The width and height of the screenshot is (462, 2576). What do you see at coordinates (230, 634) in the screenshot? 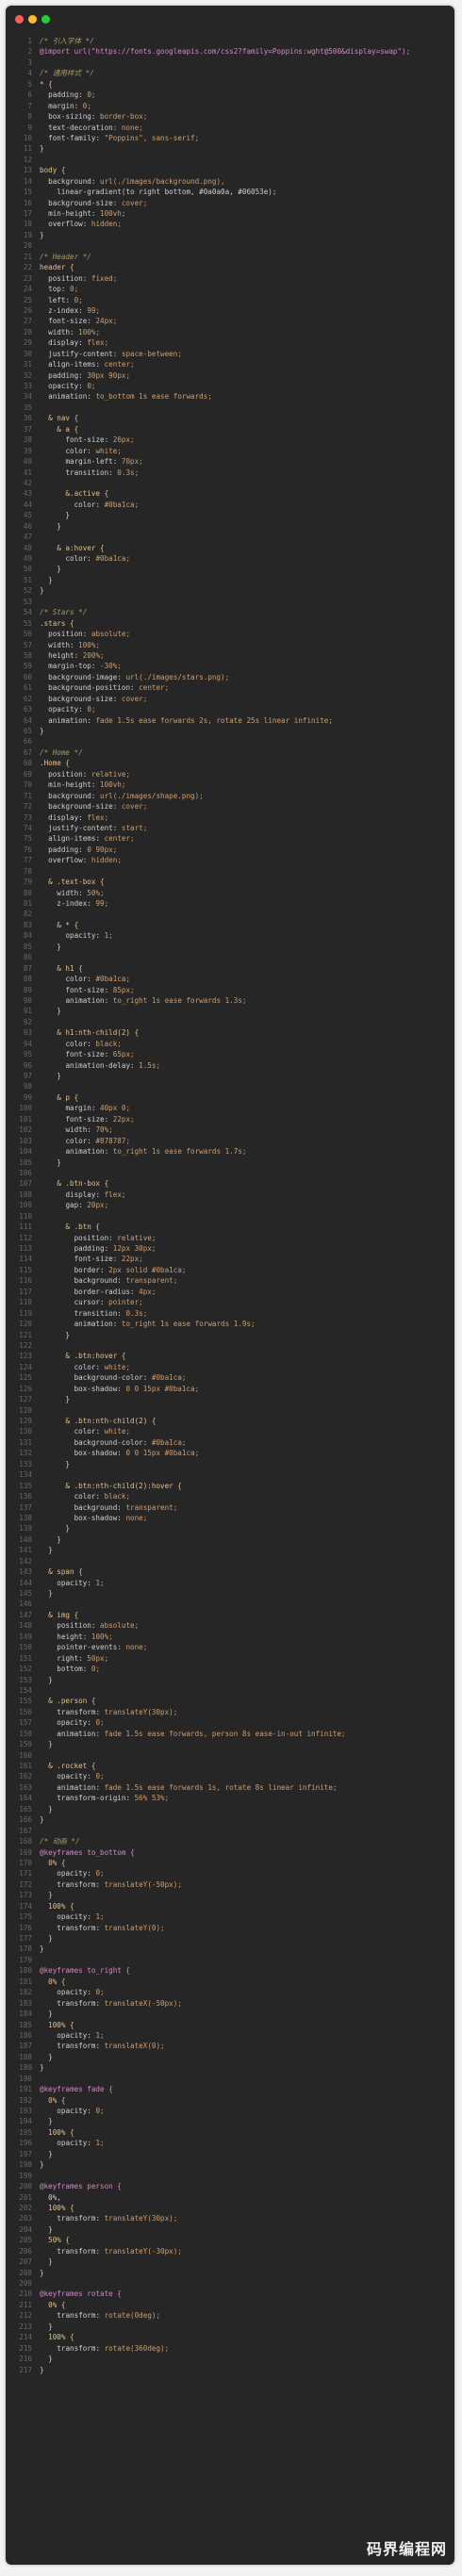
I see `code-line: 56 position: absolute;` at bounding box center [230, 634].